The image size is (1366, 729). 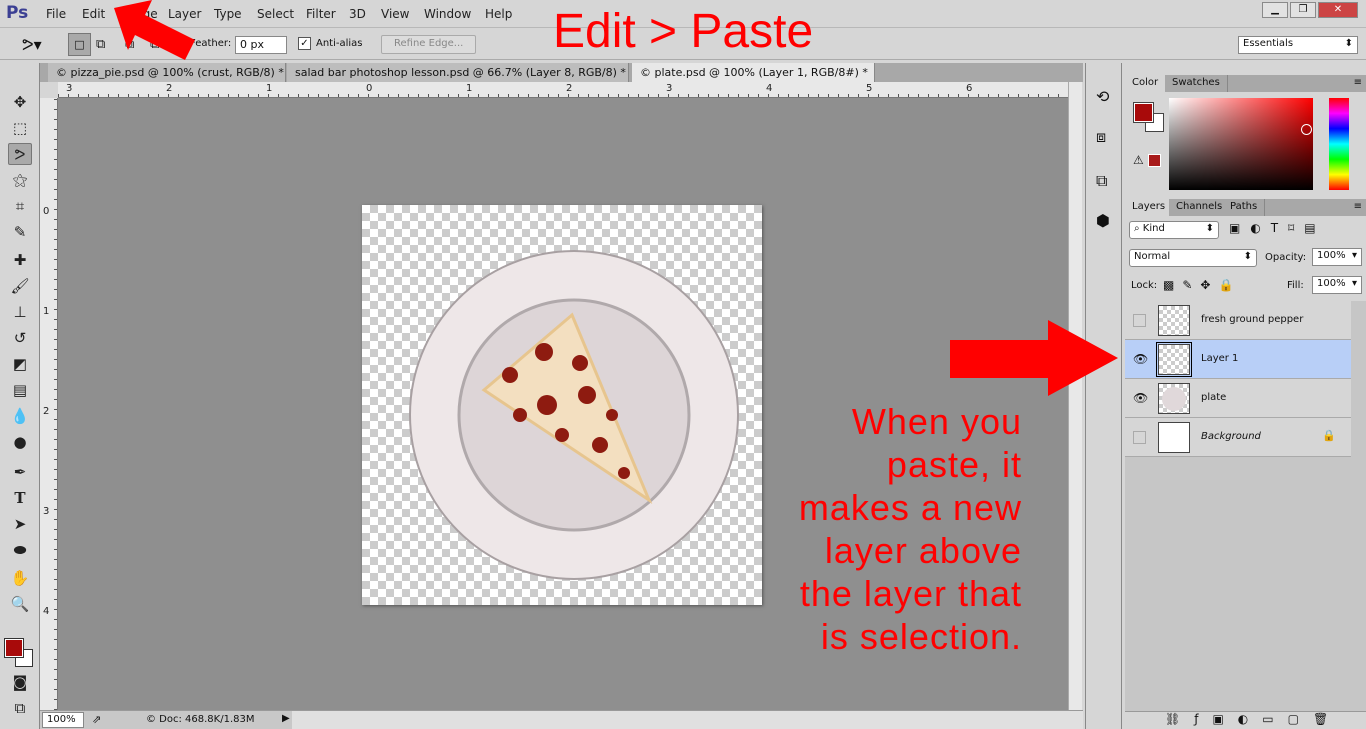 I want to click on tab-color: Color, so click(x=1146, y=83).